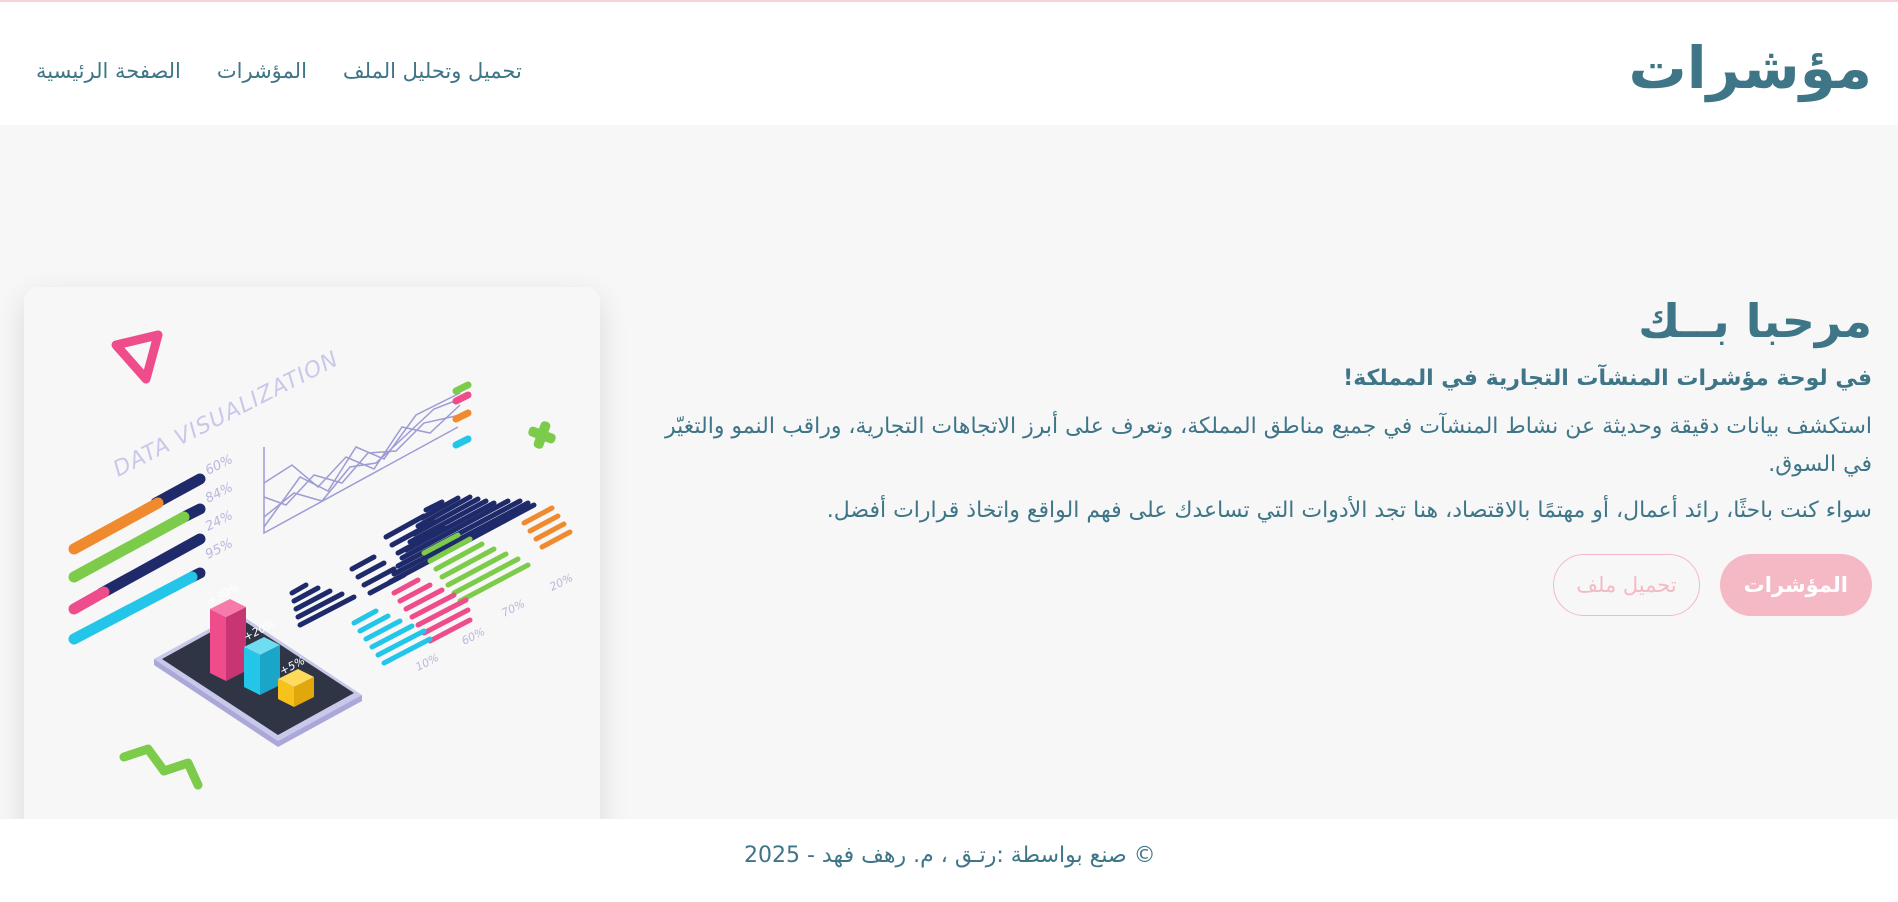 This screenshot has width=1898, height=902. I want to click on percent-label-1: 60%, so click(219, 465).